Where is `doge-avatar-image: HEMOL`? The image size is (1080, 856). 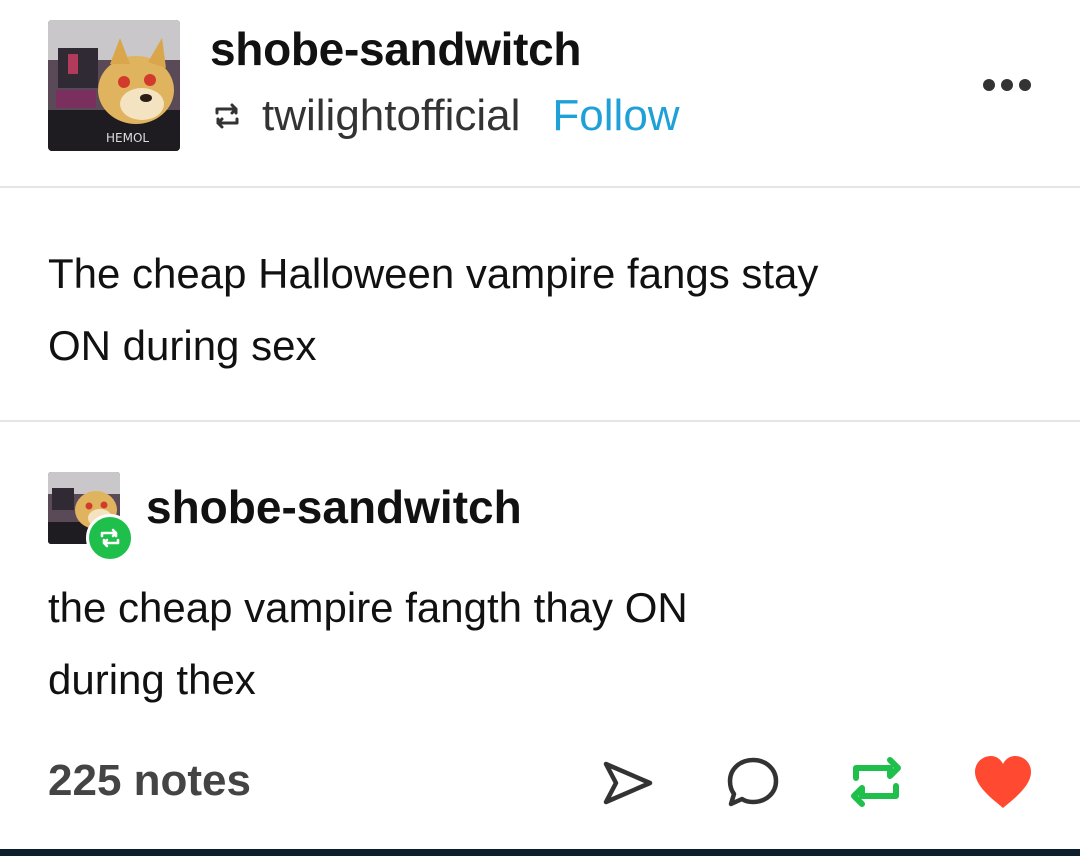
doge-avatar-image: HEMOL is located at coordinates (114, 85).